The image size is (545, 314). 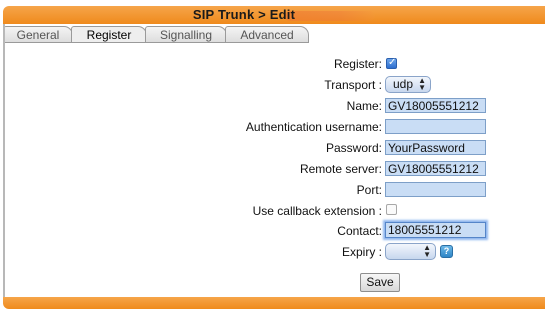 What do you see at coordinates (435, 126) in the screenshot?
I see `auth-username-input` at bounding box center [435, 126].